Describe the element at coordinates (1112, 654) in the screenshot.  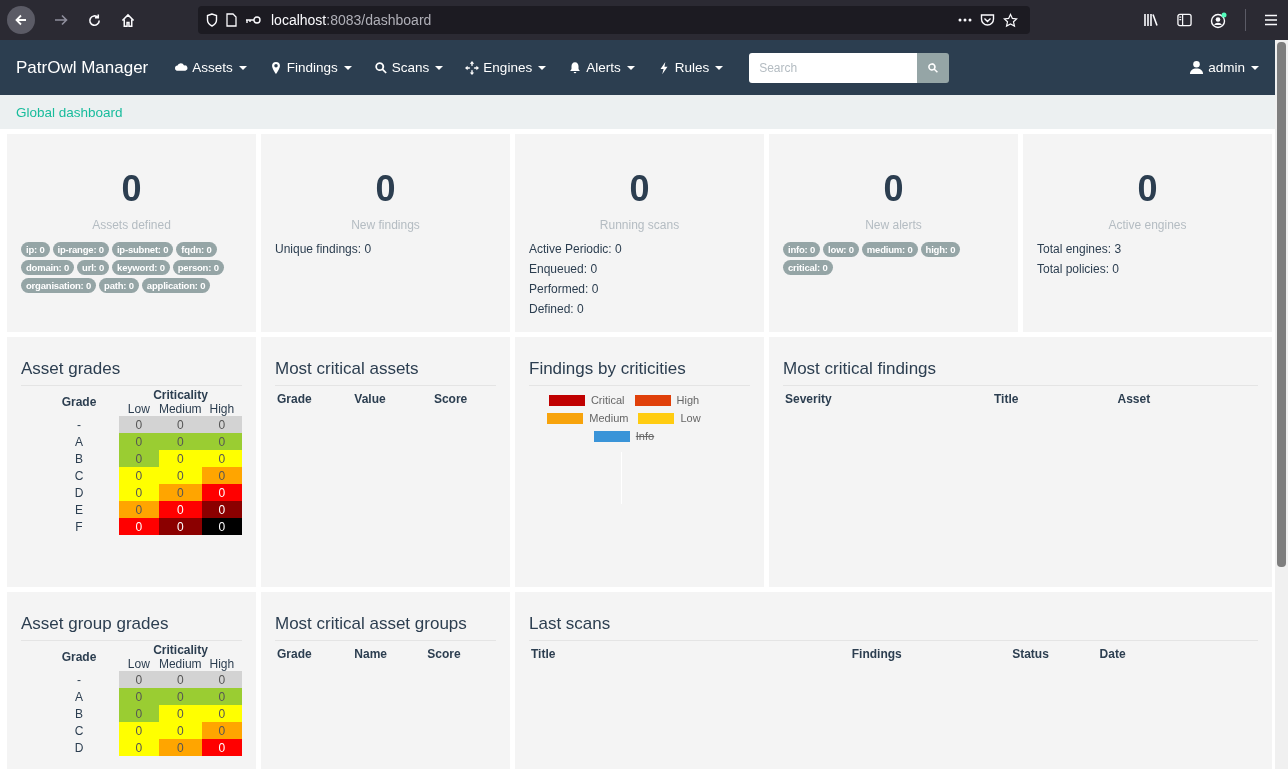
I see `column-header: Date` at that location.